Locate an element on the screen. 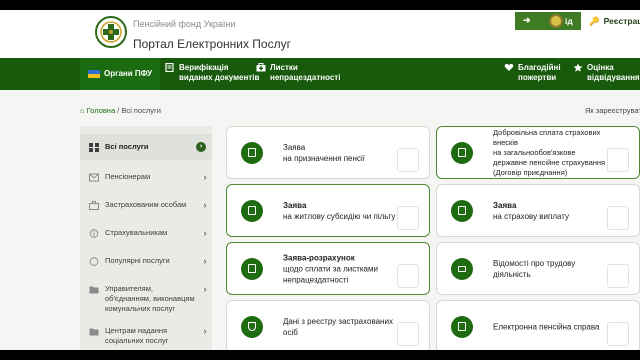 Image resolution: width=640 pixels, height=360 pixels. nav-verification-line2: виданих документів is located at coordinates (219, 77).